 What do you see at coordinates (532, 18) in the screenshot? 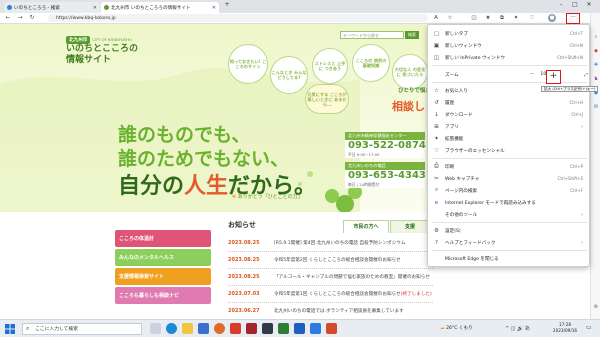
I see `browser-essentials-icon: ♡` at bounding box center [532, 18].